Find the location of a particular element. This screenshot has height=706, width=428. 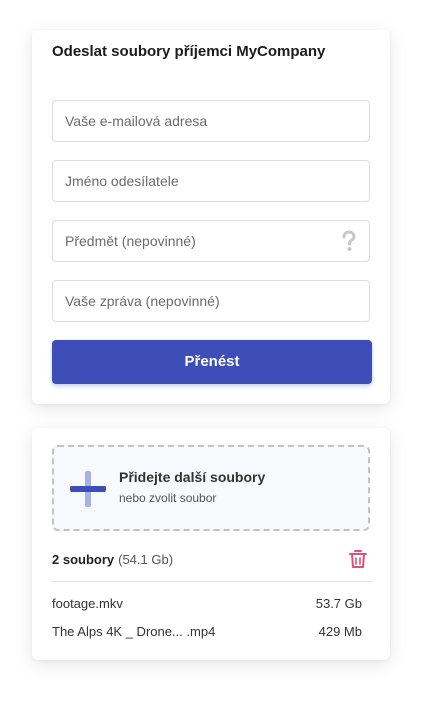

transfer-button: Přenést is located at coordinates (212, 362).